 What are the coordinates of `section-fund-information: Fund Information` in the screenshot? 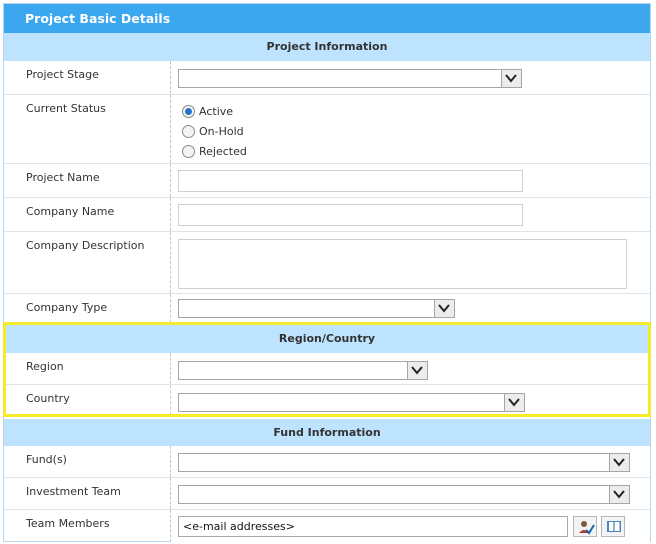 It's located at (327, 432).